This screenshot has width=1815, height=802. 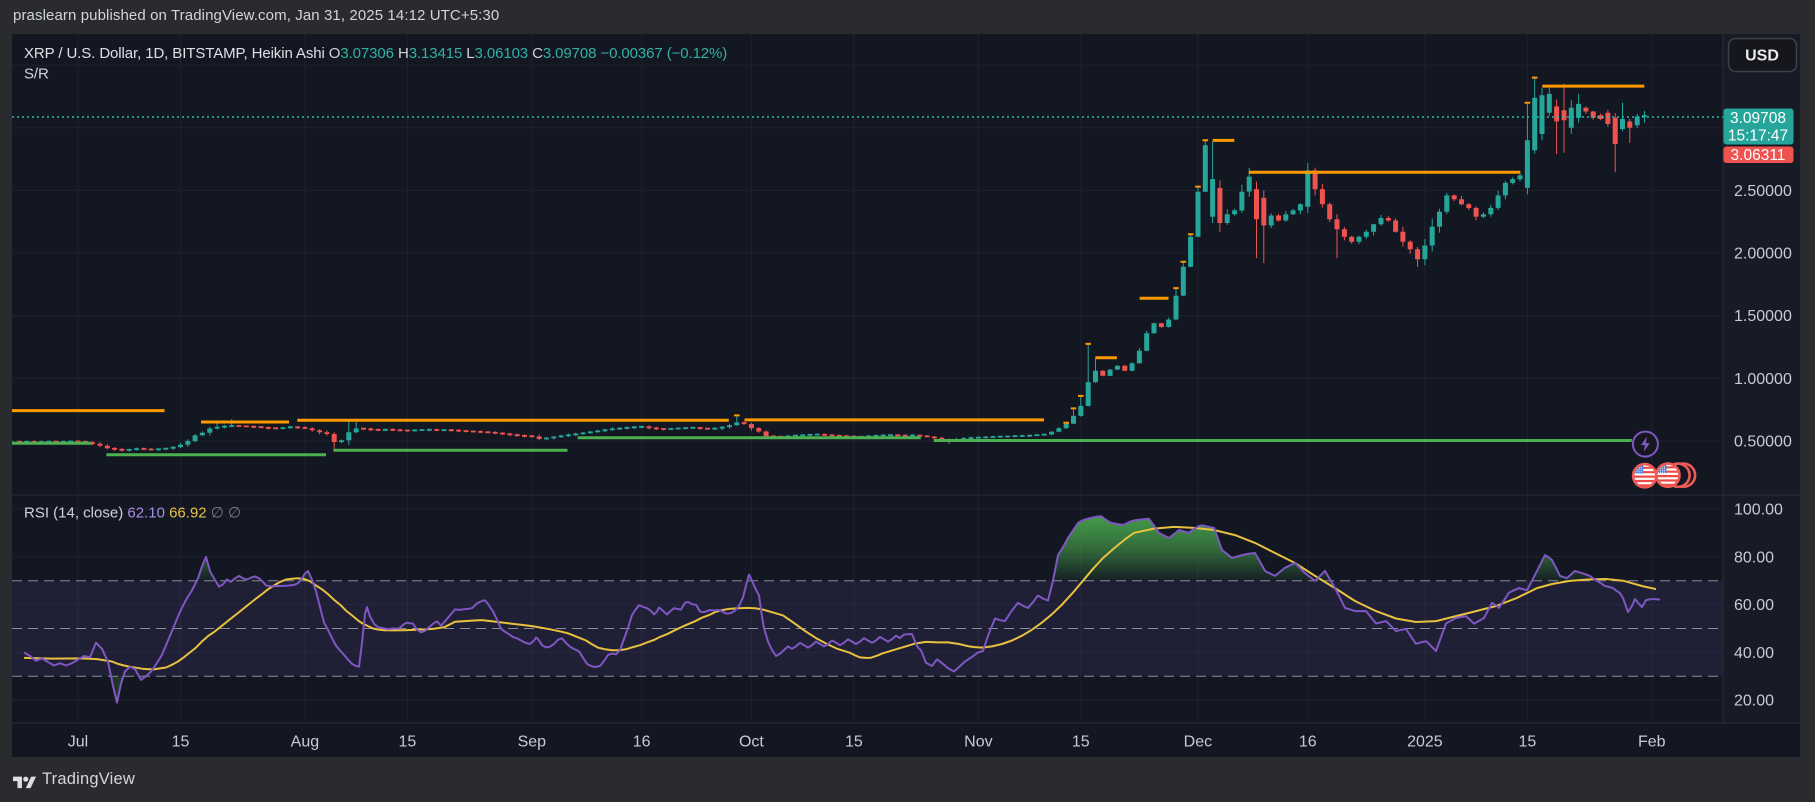 I want to click on svg-text: 60.00, so click(x=1754, y=605).